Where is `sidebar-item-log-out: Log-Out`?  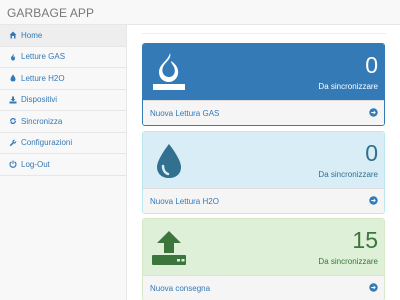
sidebar-item-log-out: Log-Out is located at coordinates (63, 165).